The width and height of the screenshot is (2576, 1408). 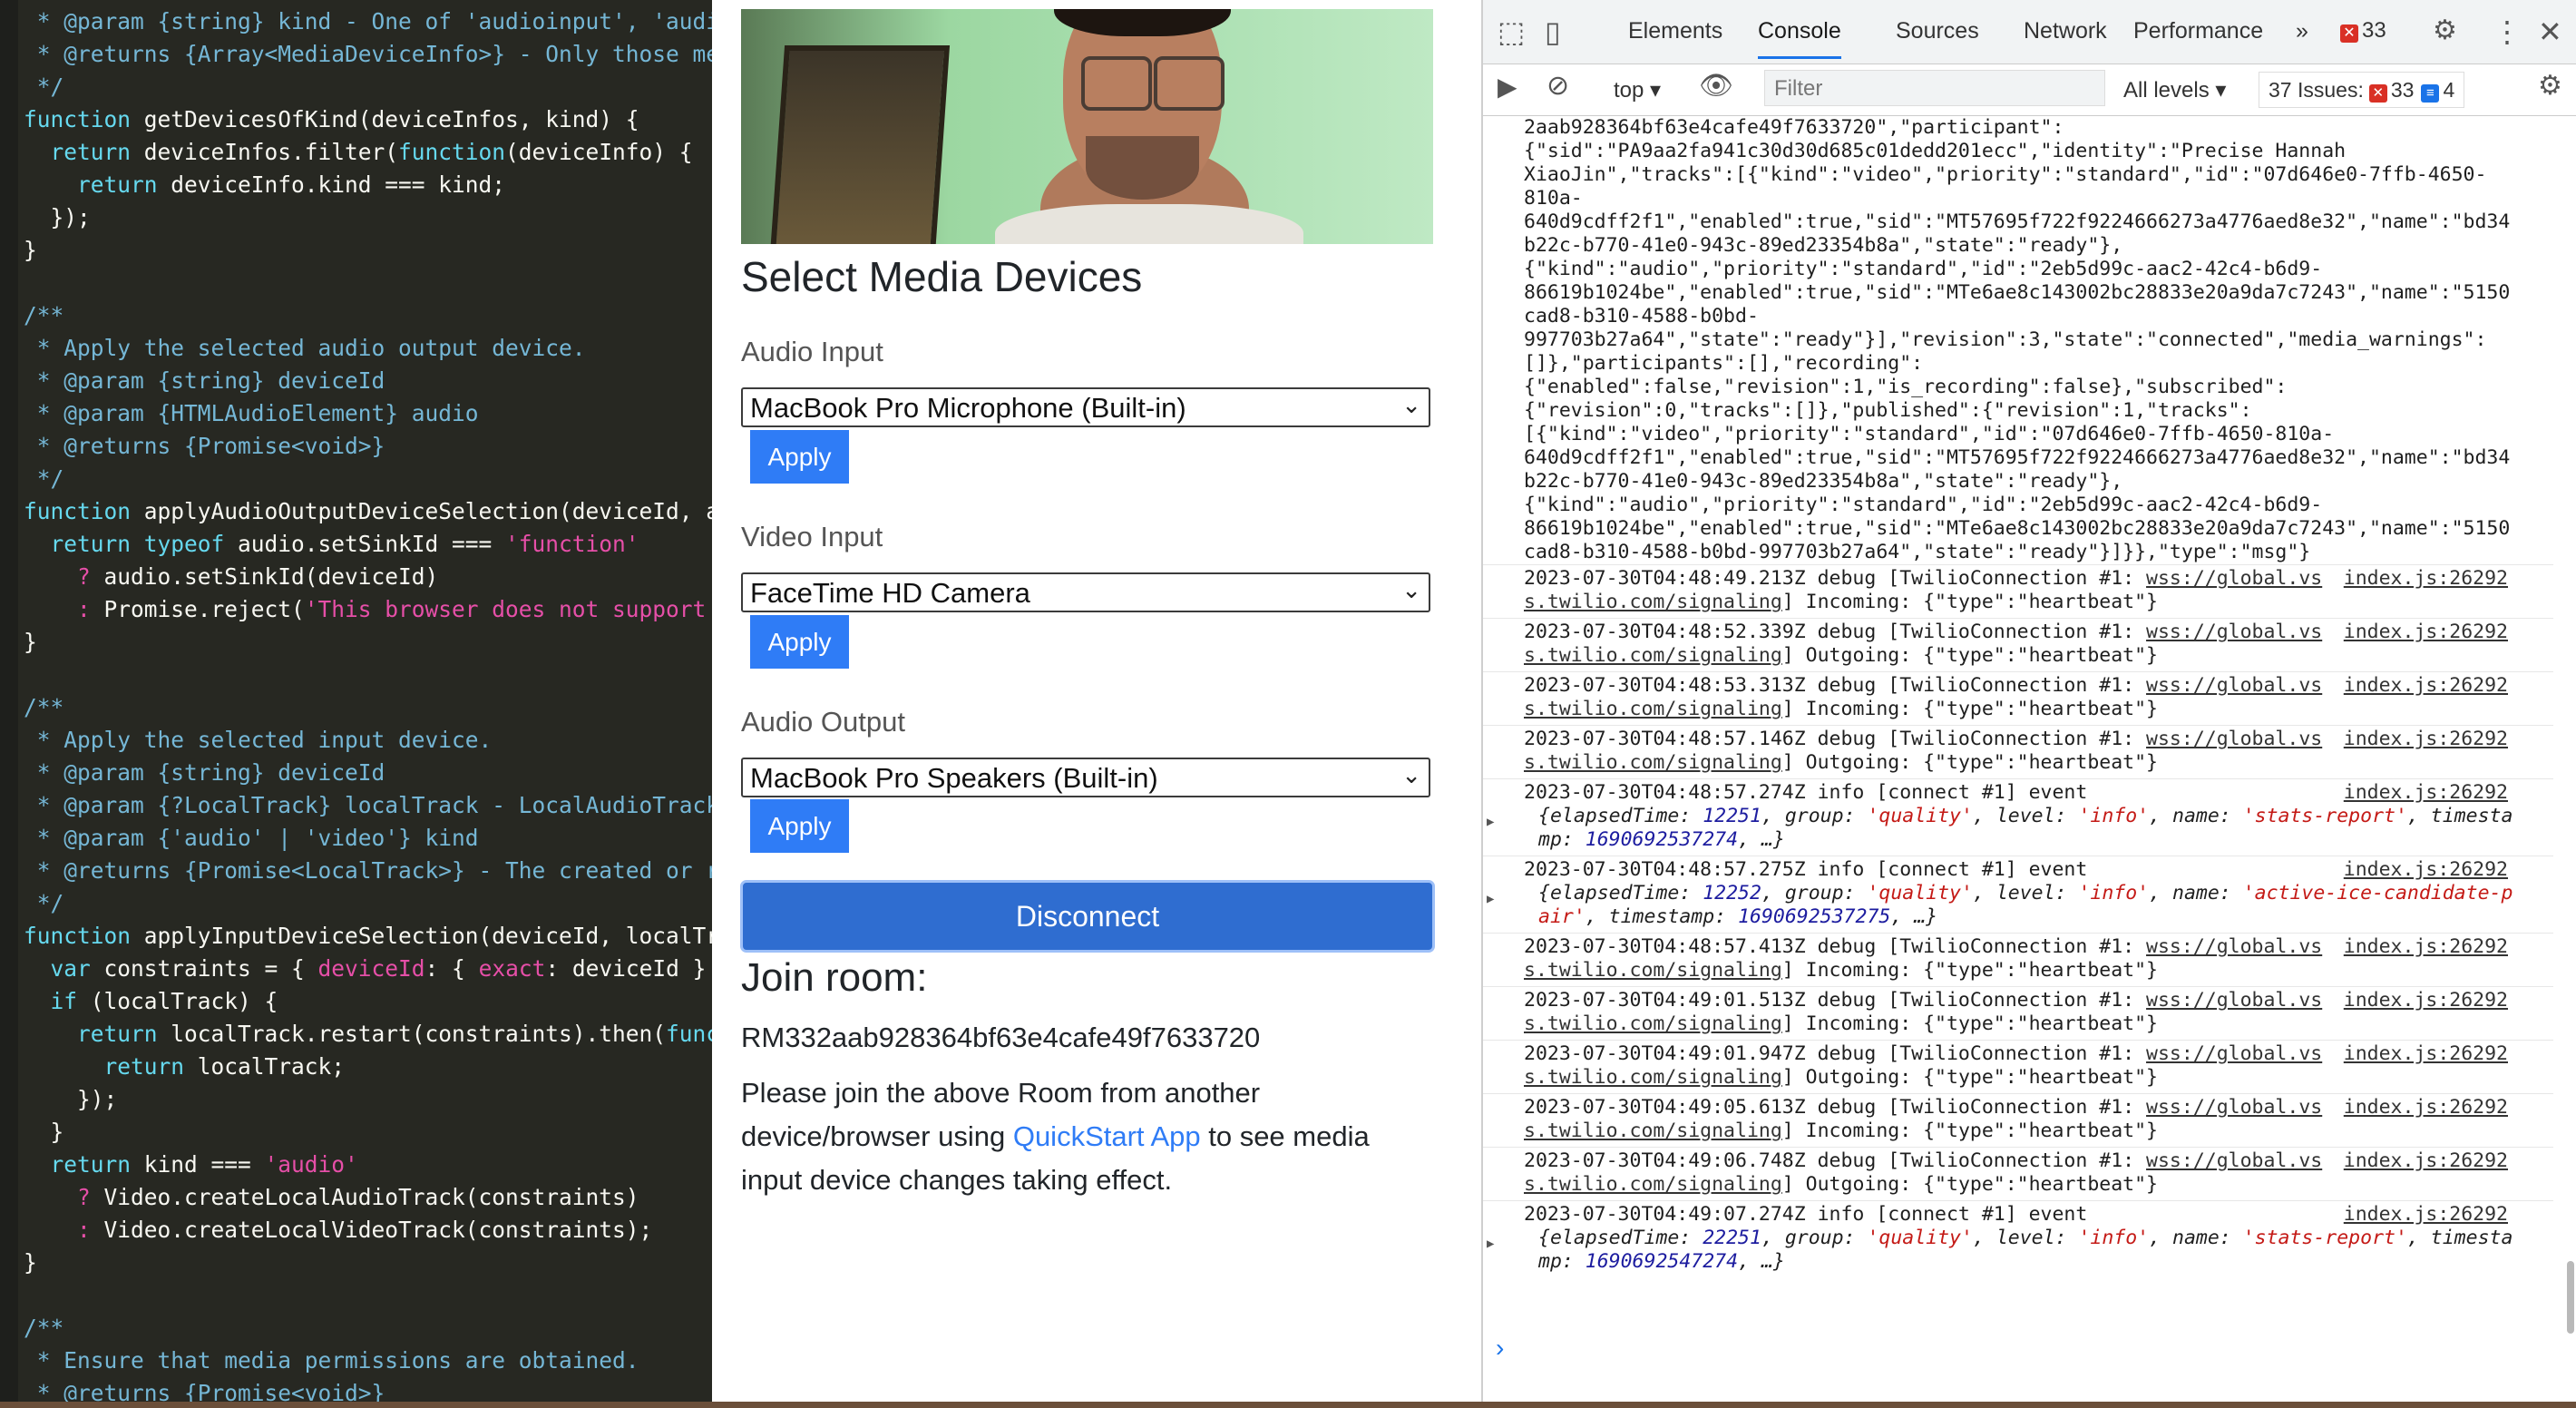 I want to click on disconnect-button: Disconnect, so click(x=1087, y=917).